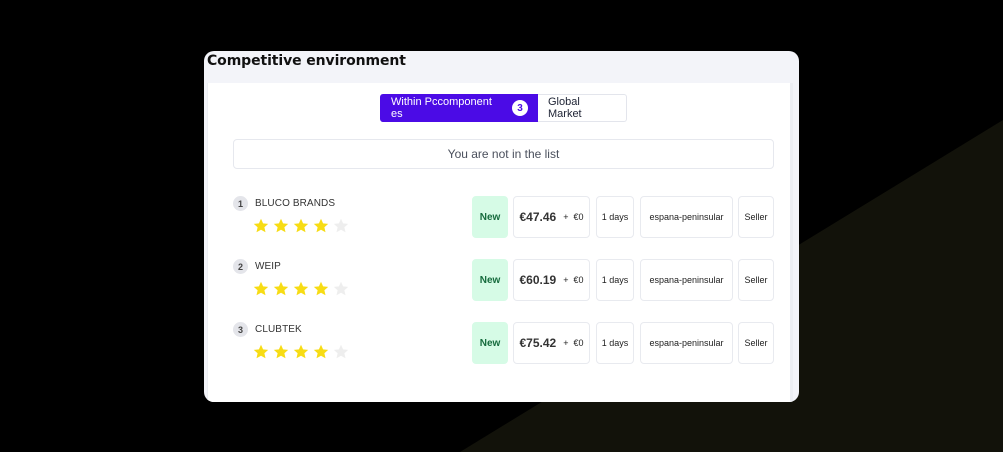 Image resolution: width=1003 pixels, height=452 pixels. Describe the element at coordinates (565, 108) in the screenshot. I see `tab-label: Global Market` at that location.